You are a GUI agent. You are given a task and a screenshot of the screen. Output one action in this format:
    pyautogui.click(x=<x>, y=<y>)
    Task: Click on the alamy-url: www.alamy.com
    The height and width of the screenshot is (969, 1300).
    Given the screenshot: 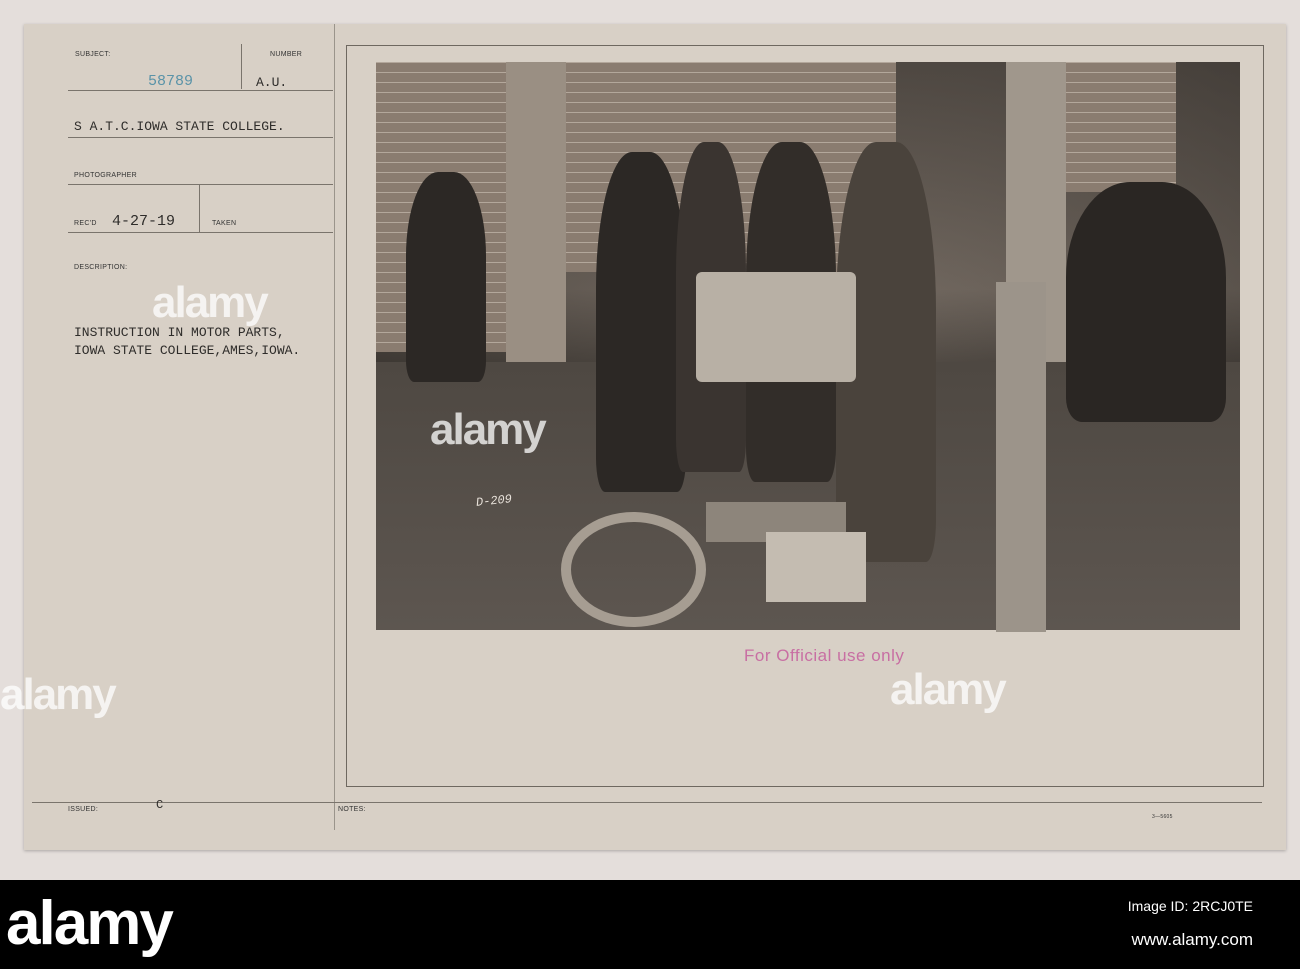 What is the action you would take?
    pyautogui.click(x=1192, y=940)
    